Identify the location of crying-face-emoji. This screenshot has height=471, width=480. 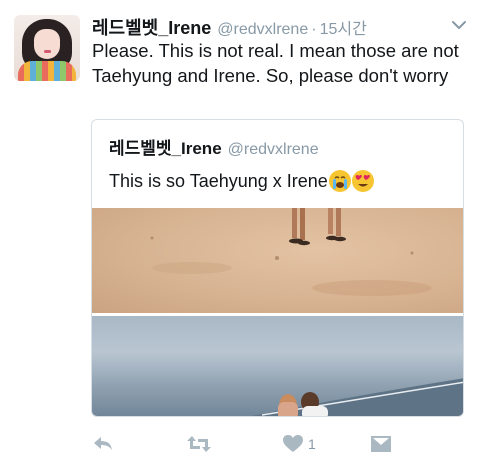
(339, 181).